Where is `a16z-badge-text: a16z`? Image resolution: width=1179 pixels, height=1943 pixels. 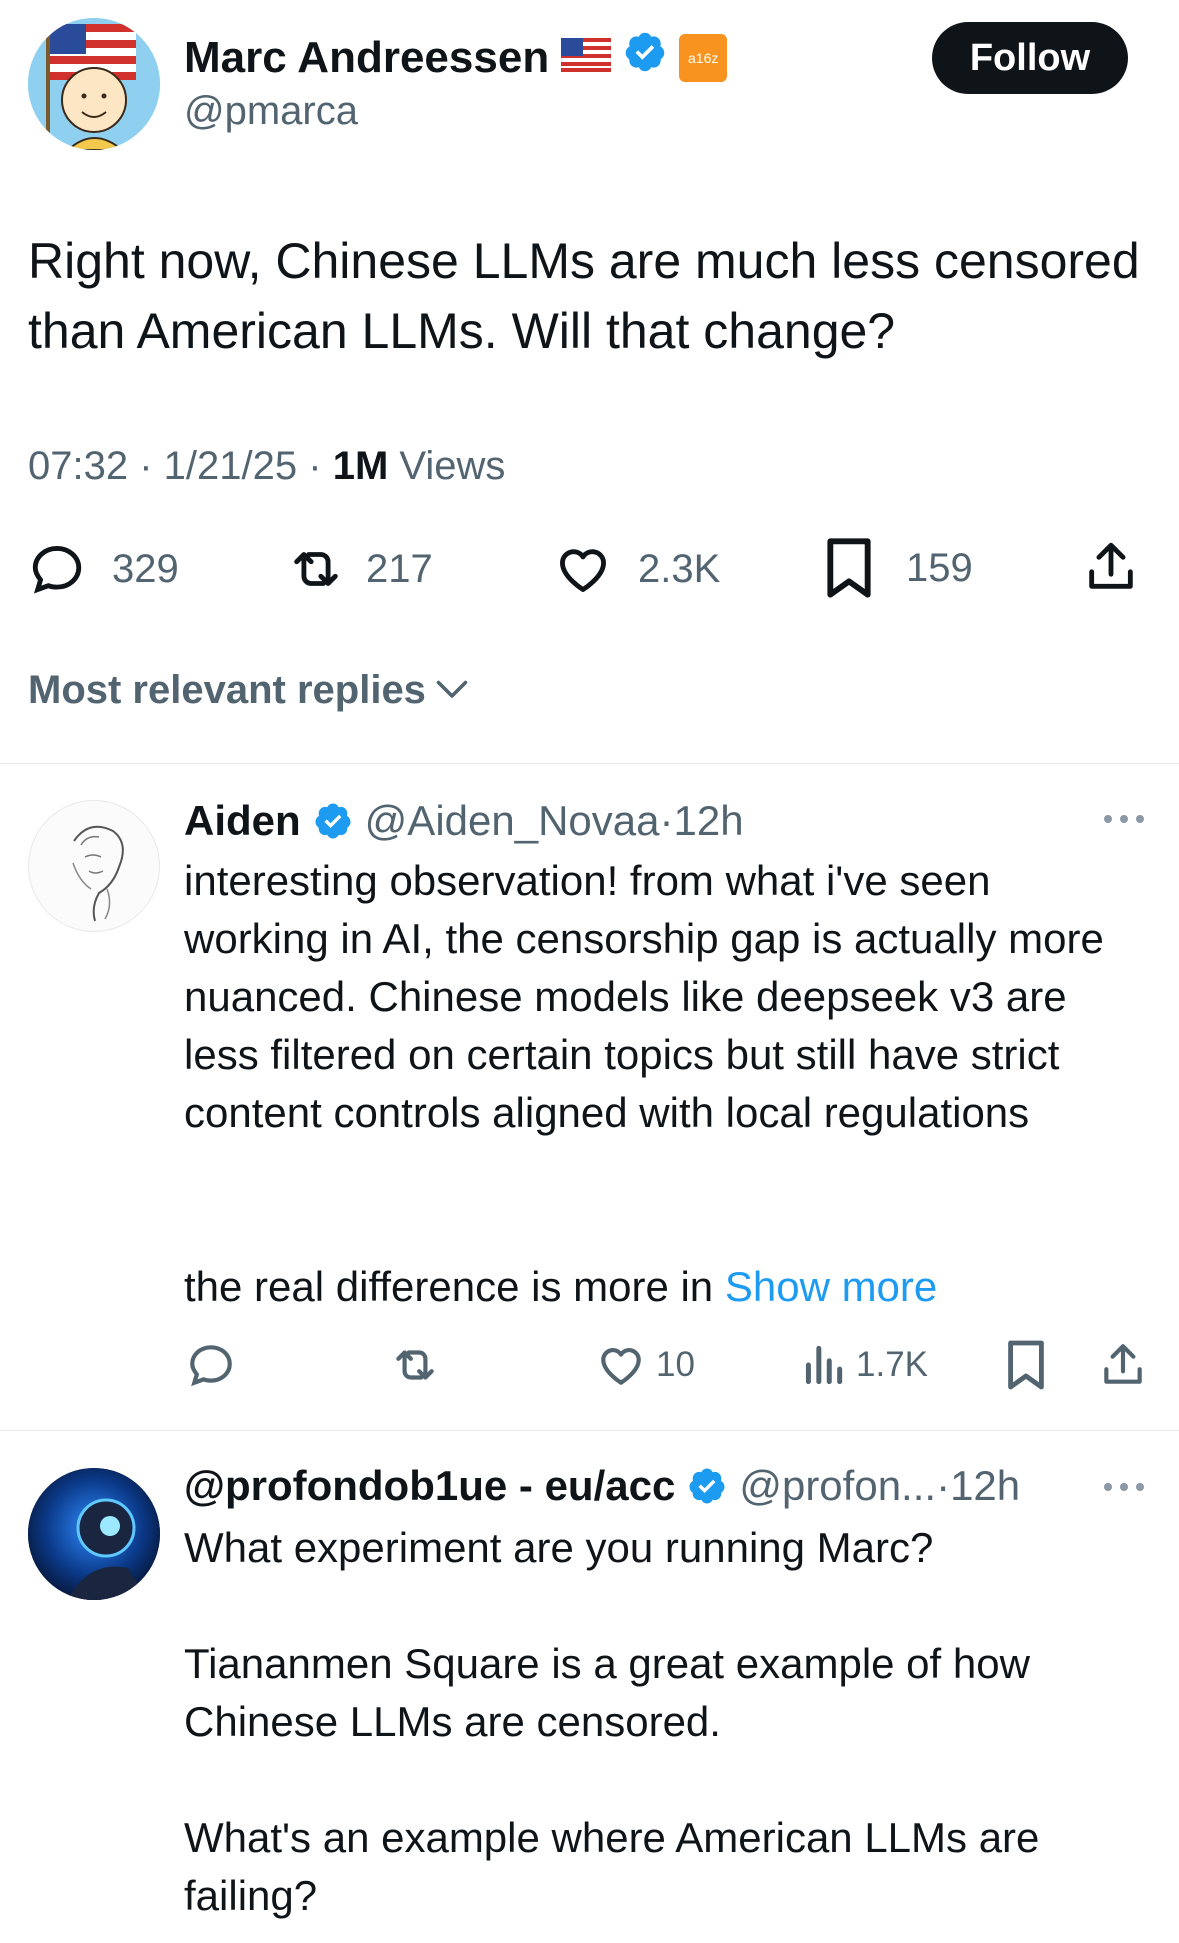
a16z-badge-text: a16z is located at coordinates (703, 58).